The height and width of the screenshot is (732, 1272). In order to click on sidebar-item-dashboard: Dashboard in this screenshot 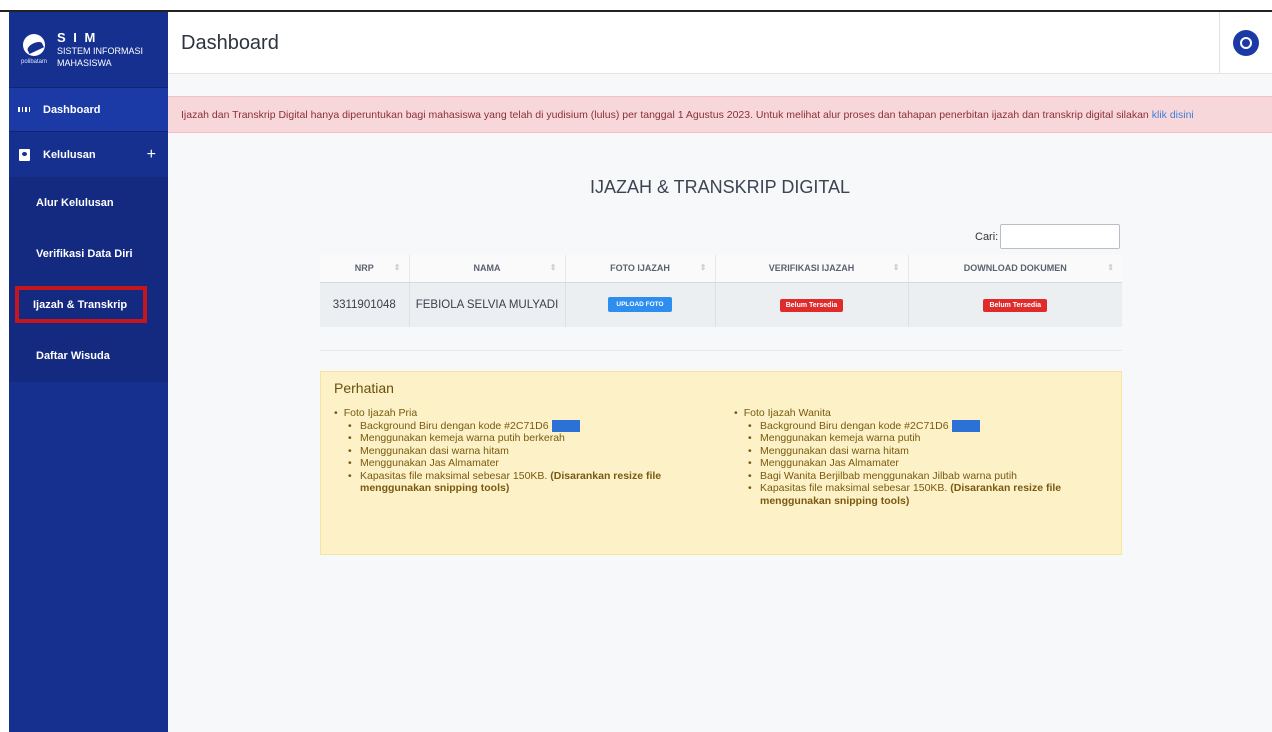, I will do `click(88, 109)`.